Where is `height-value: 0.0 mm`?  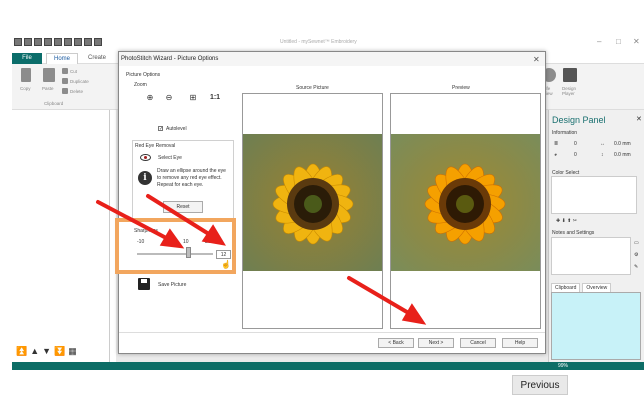
height-value: 0.0 mm is located at coordinates (622, 155).